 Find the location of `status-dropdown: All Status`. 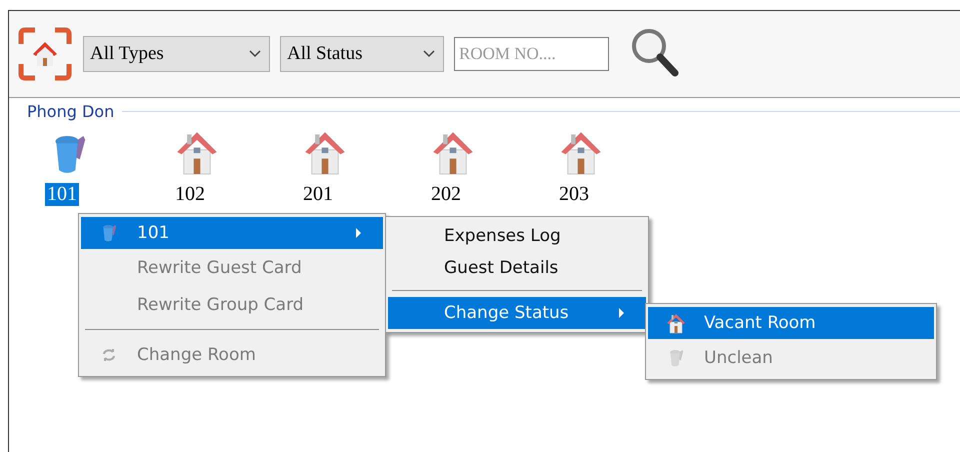

status-dropdown: All Status is located at coordinates (362, 54).